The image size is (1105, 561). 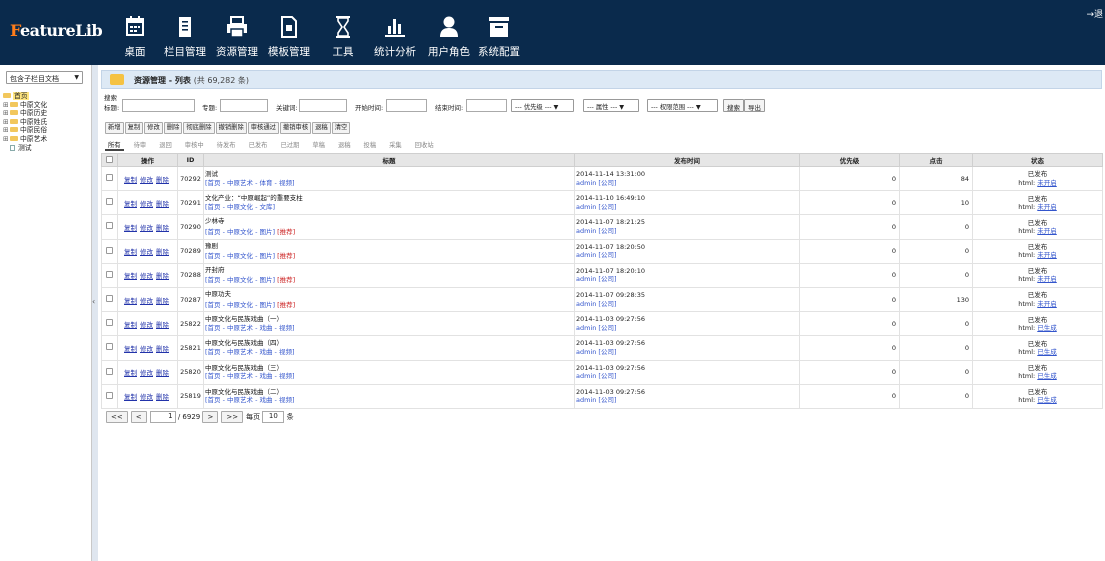 I want to click on nav-desktop: 桌面, so click(x=135, y=37).